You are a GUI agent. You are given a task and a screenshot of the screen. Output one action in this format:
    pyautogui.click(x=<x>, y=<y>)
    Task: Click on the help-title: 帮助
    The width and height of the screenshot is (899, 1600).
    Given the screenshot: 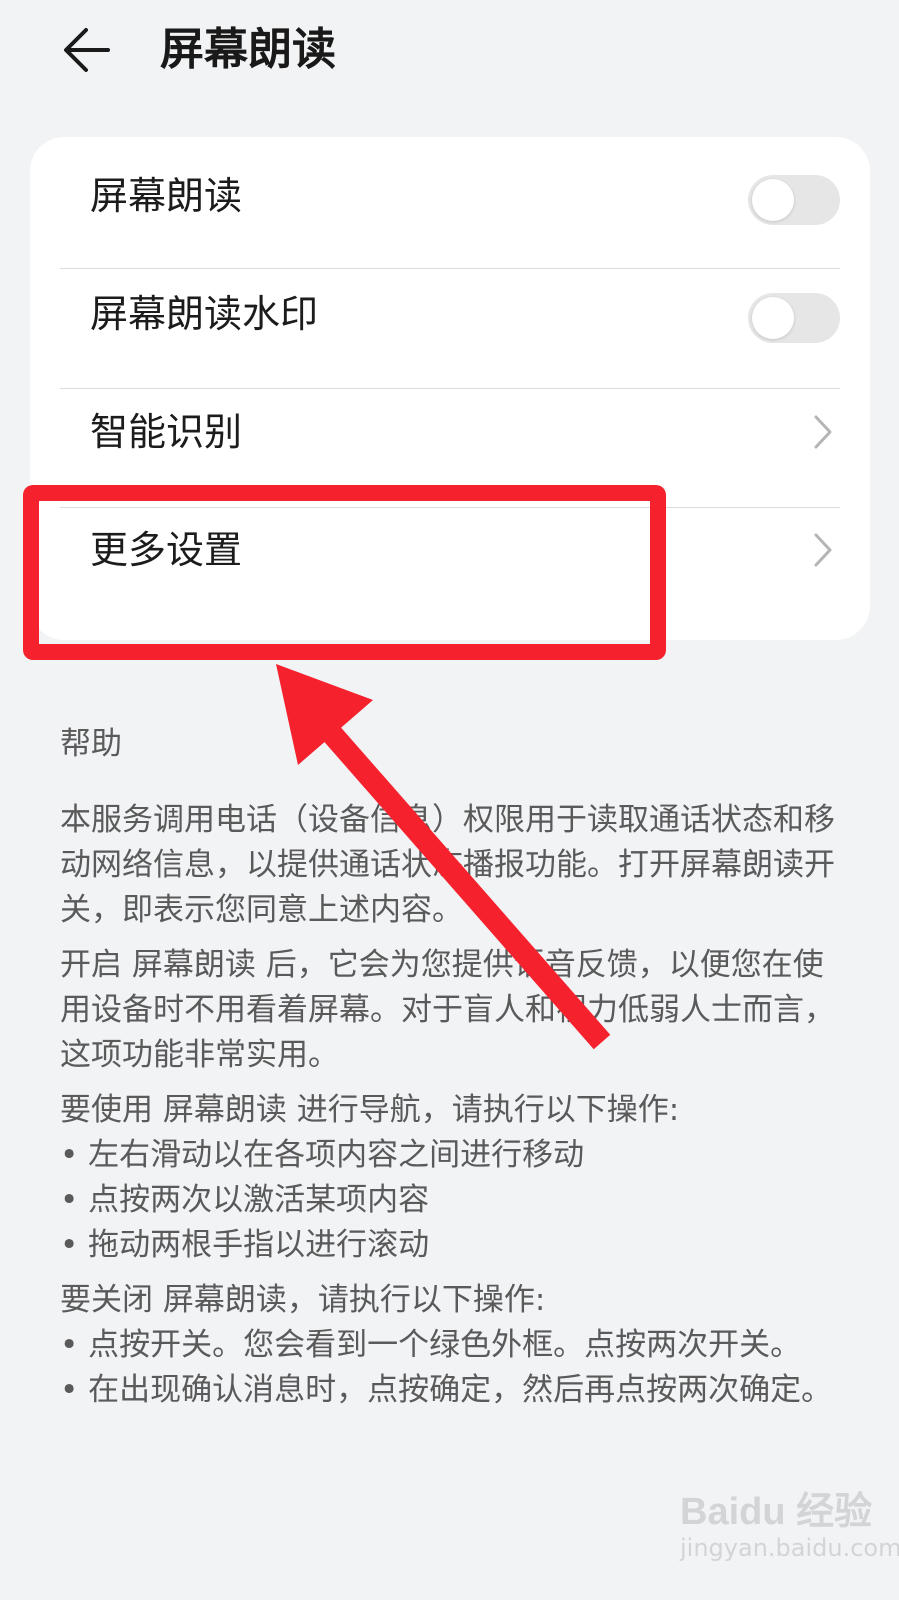 What is the action you would take?
    pyautogui.click(x=91, y=744)
    